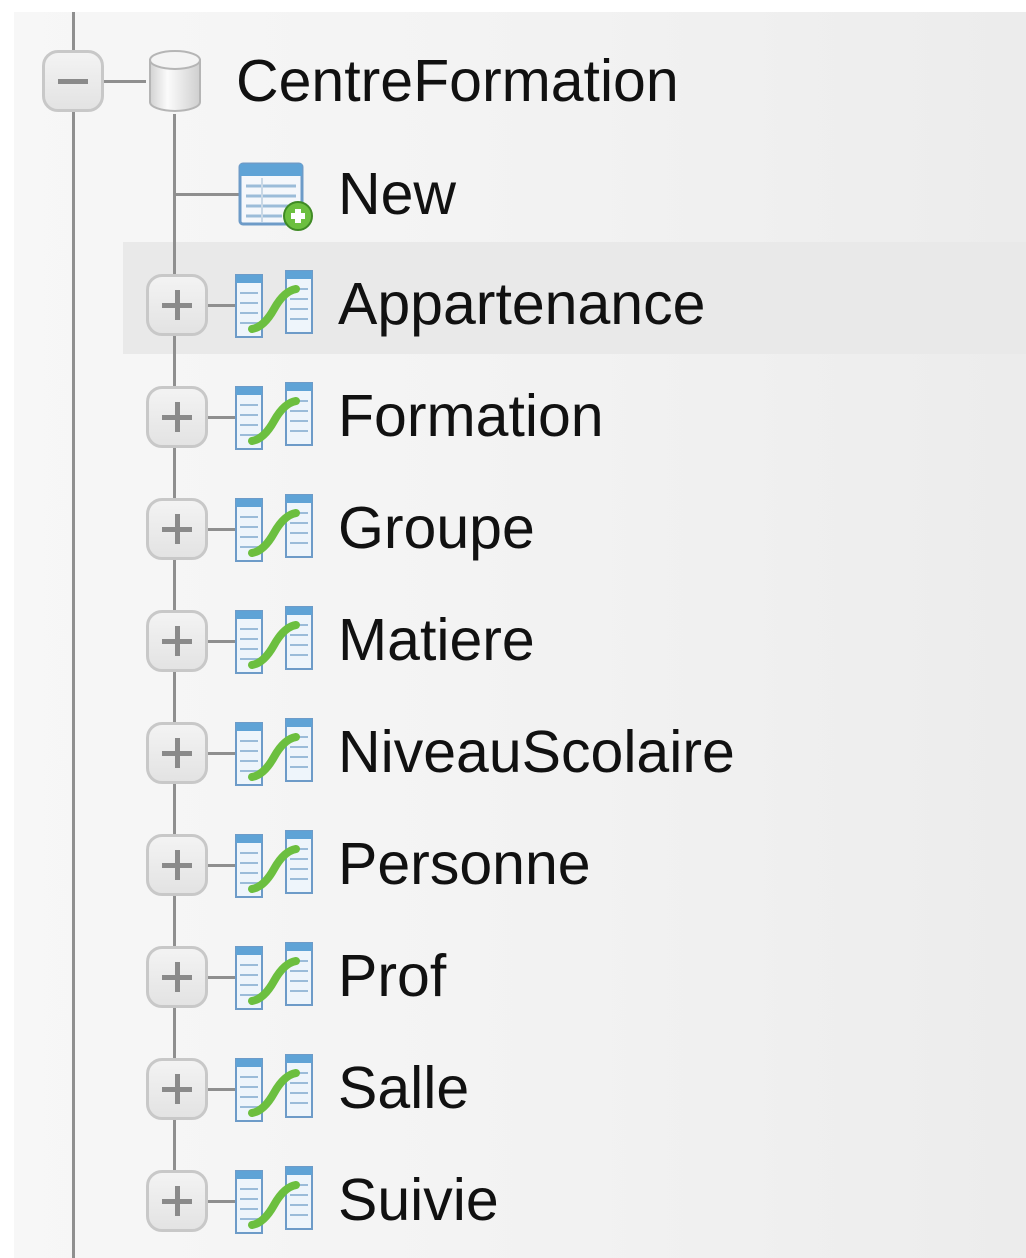 The width and height of the screenshot is (1026, 1258). Describe the element at coordinates (457, 81) in the screenshot. I see `tree-node-label: CentreFormation` at that location.